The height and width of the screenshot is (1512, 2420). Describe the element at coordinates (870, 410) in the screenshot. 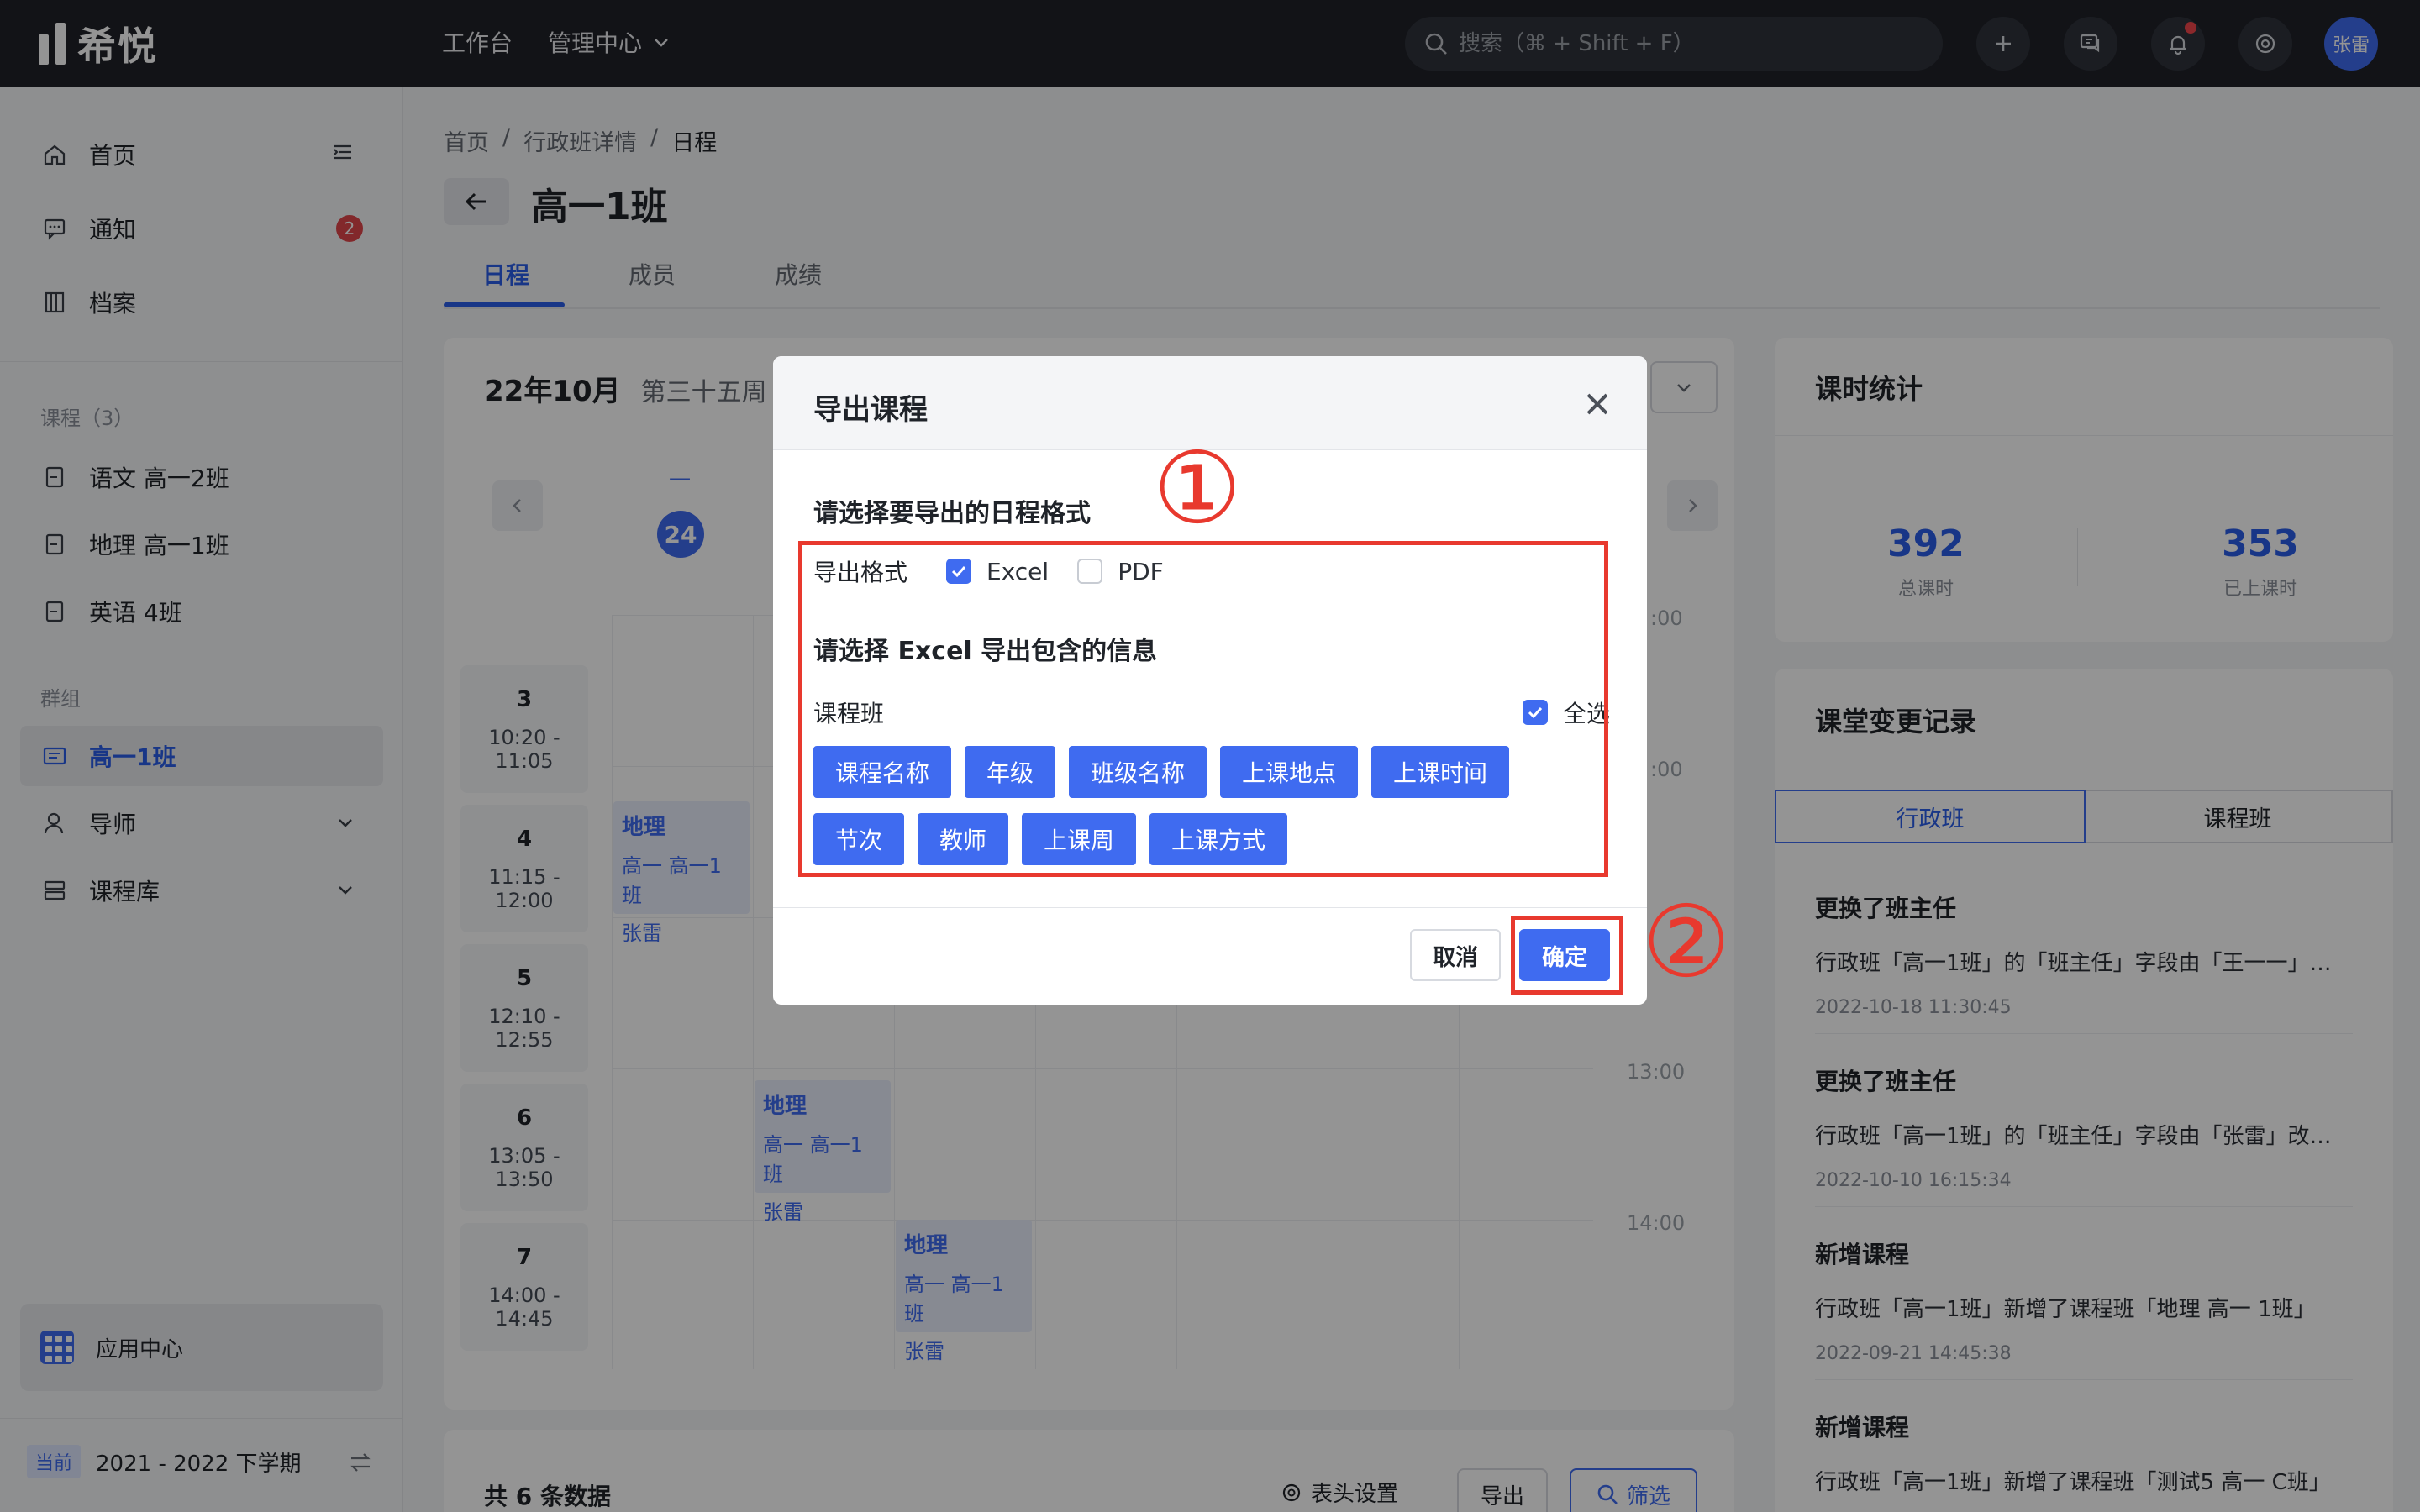

I see `dialog-title: 导出课程` at that location.